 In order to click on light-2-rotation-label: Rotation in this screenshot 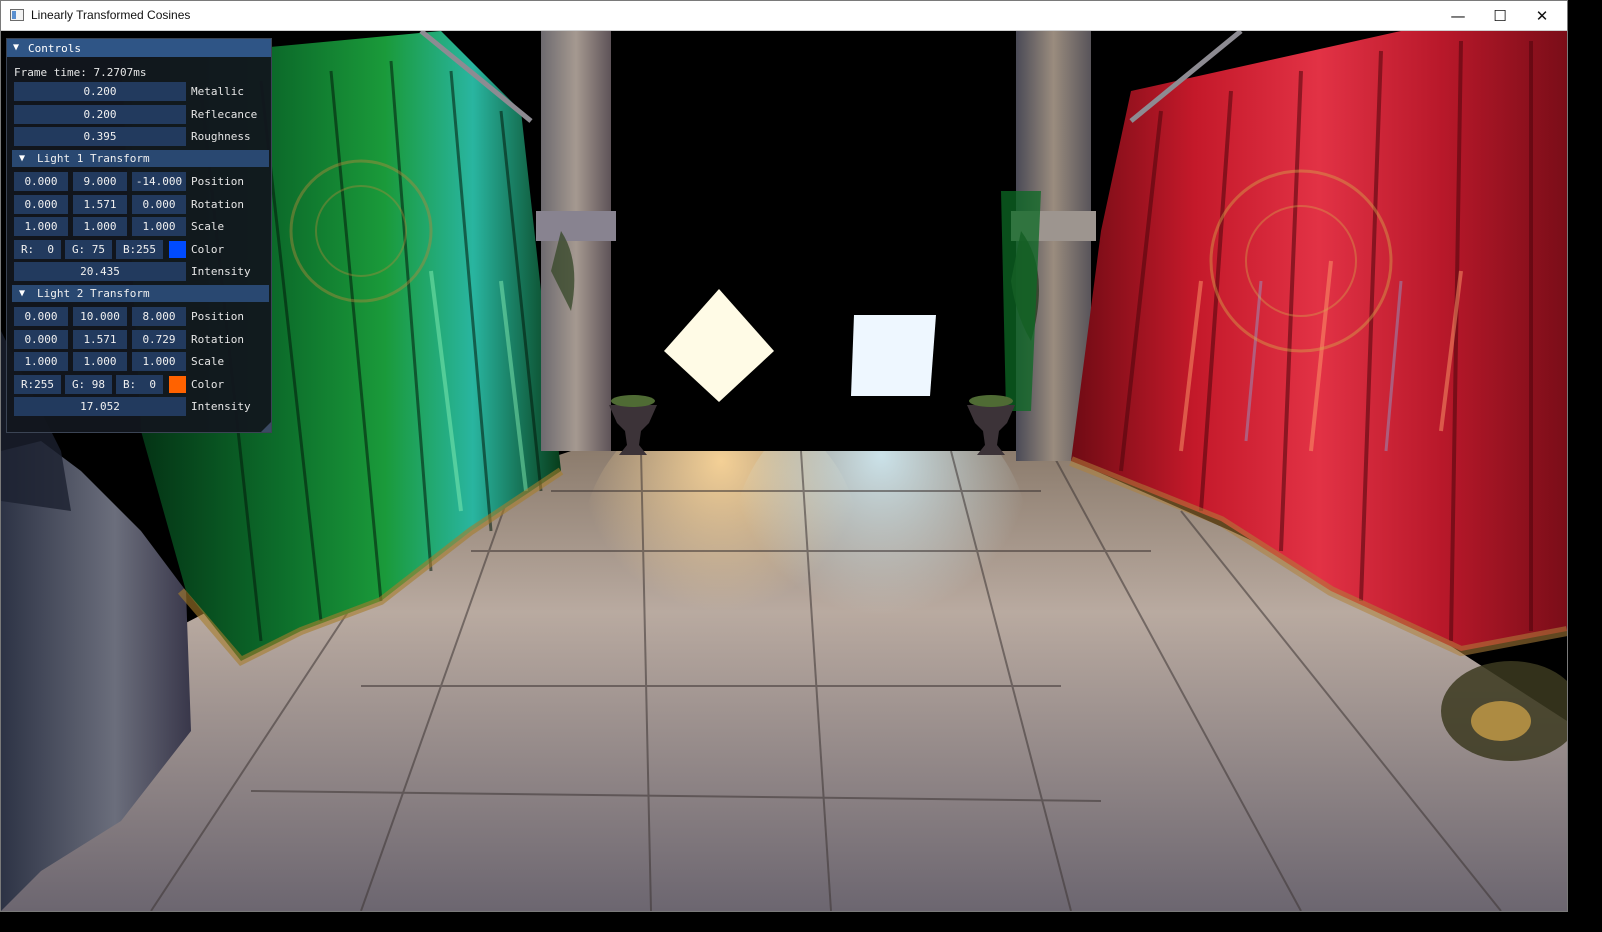, I will do `click(217, 339)`.